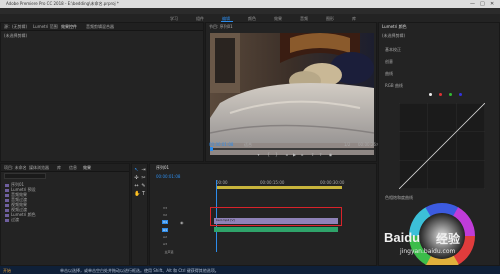 The height and width of the screenshot is (274, 500). What do you see at coordinates (143, 186) in the screenshot?
I see `pen-tool-icon: ✎` at bounding box center [143, 186].